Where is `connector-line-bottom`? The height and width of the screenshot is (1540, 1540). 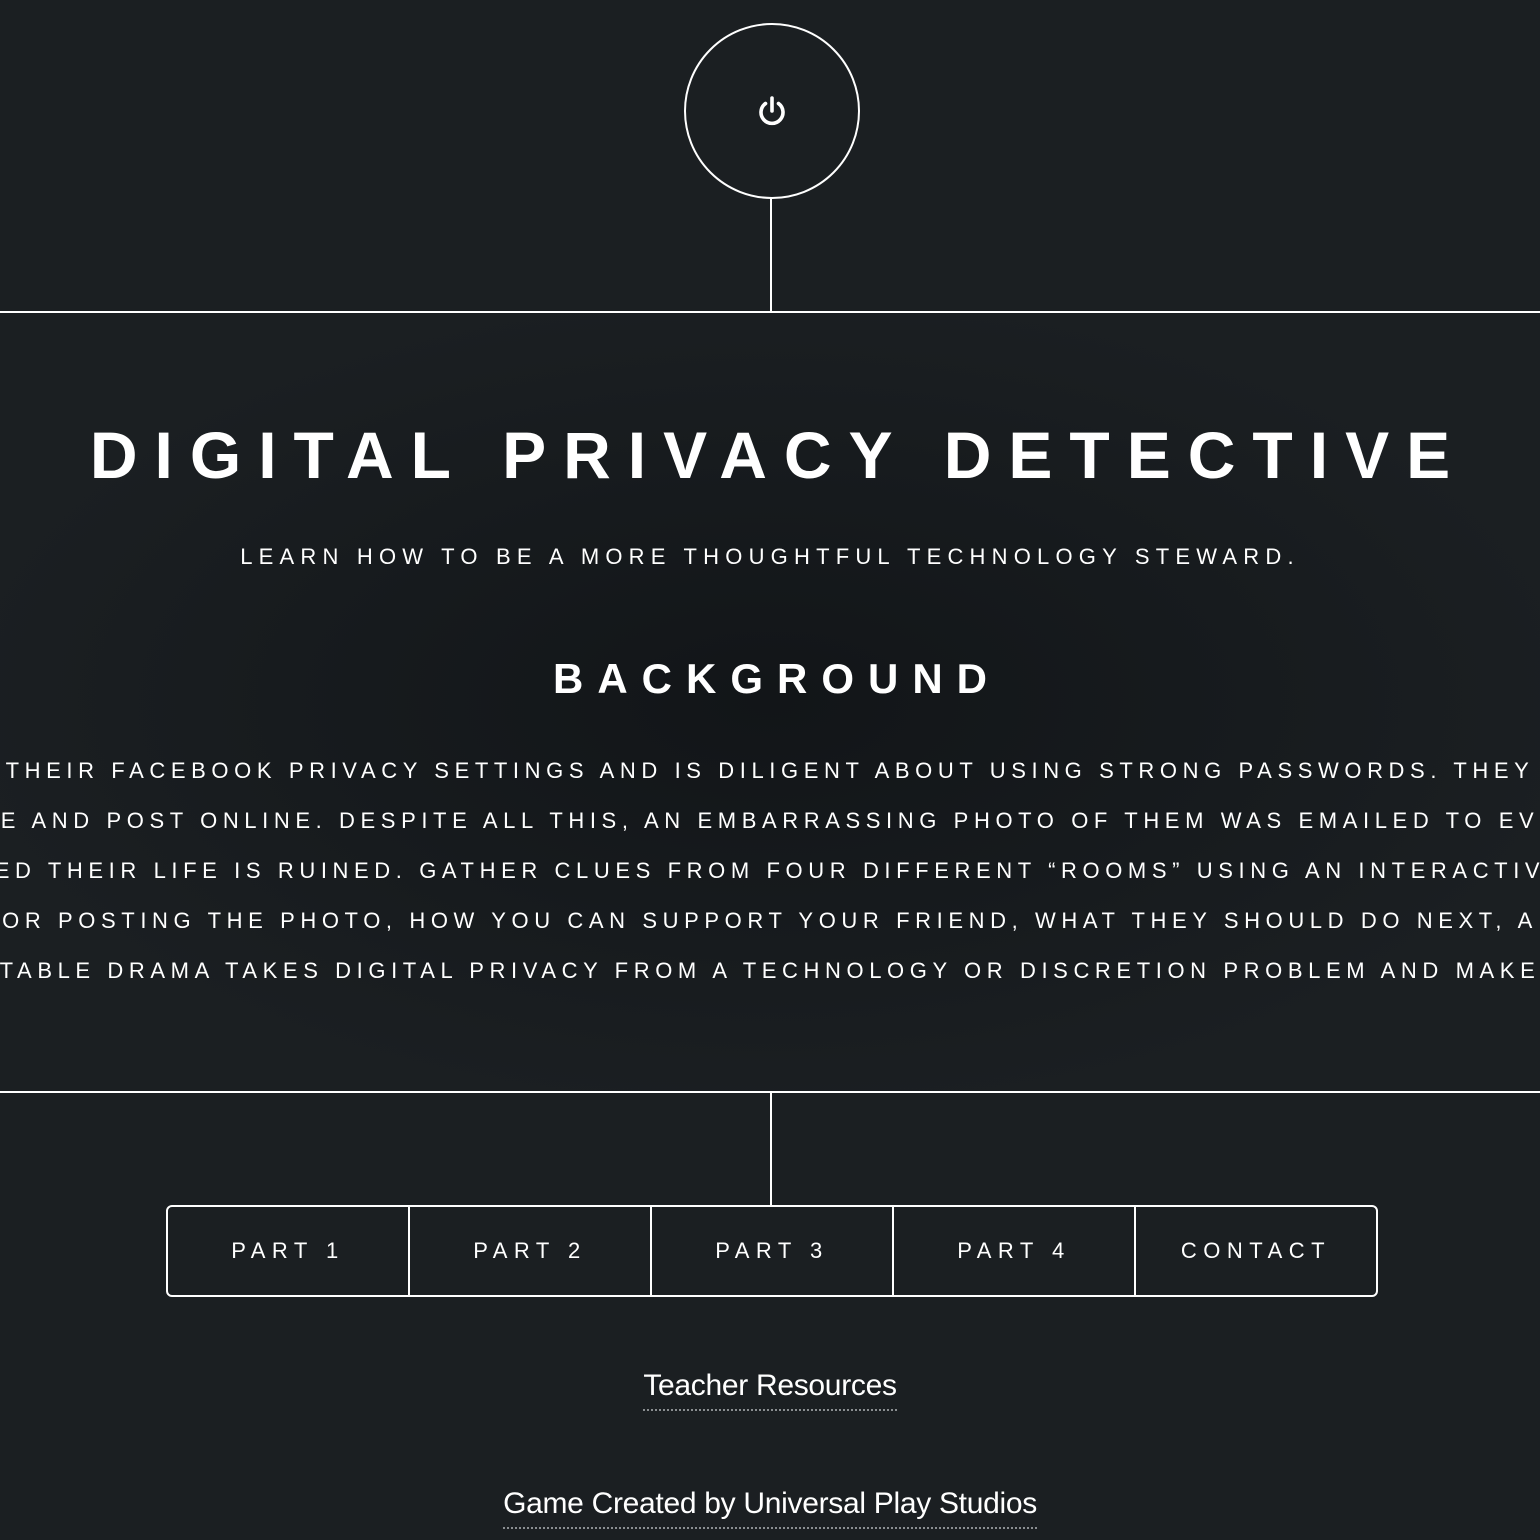
connector-line-bottom is located at coordinates (771, 1149).